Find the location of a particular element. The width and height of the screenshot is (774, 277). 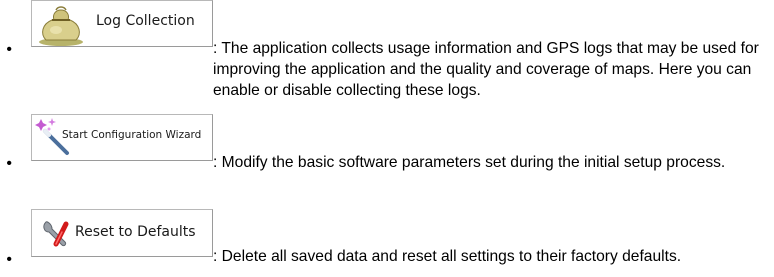

button-label: Reset to Defaults is located at coordinates (135, 232).